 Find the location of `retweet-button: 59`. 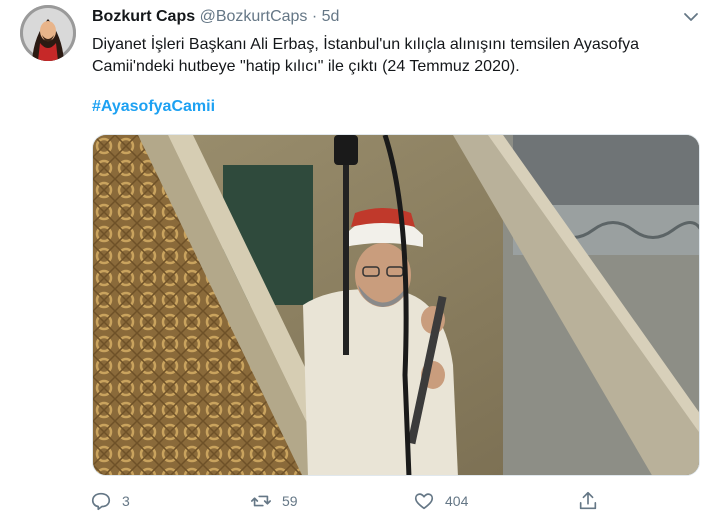

retweet-button: 59 is located at coordinates (274, 501).